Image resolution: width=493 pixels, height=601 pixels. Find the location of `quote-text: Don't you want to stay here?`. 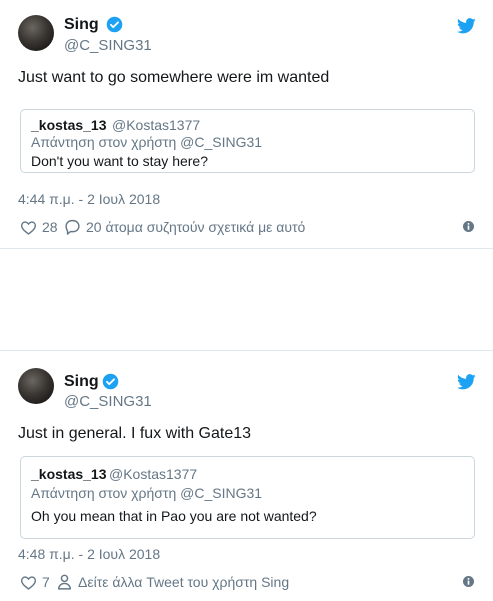

quote-text: Don't you want to stay here? is located at coordinates (119, 161).